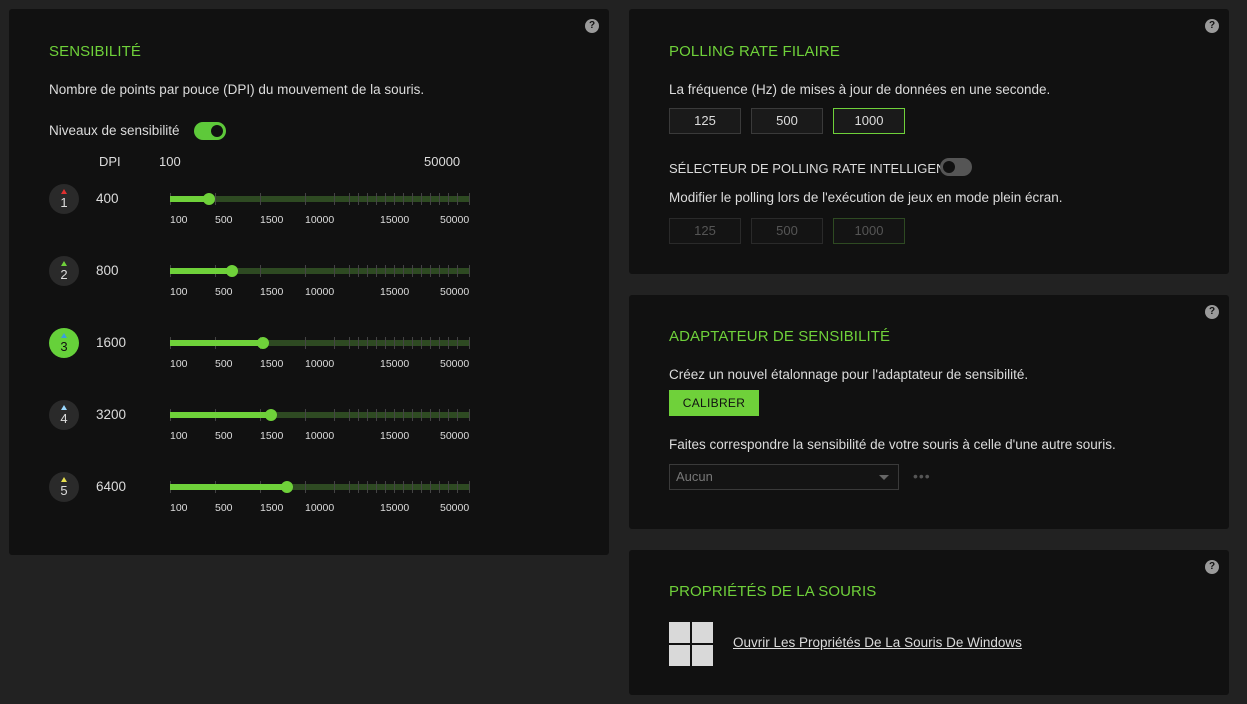 This screenshot has height=704, width=1247. What do you see at coordinates (64, 415) in the screenshot?
I see `dpi-stage-badge: 4` at bounding box center [64, 415].